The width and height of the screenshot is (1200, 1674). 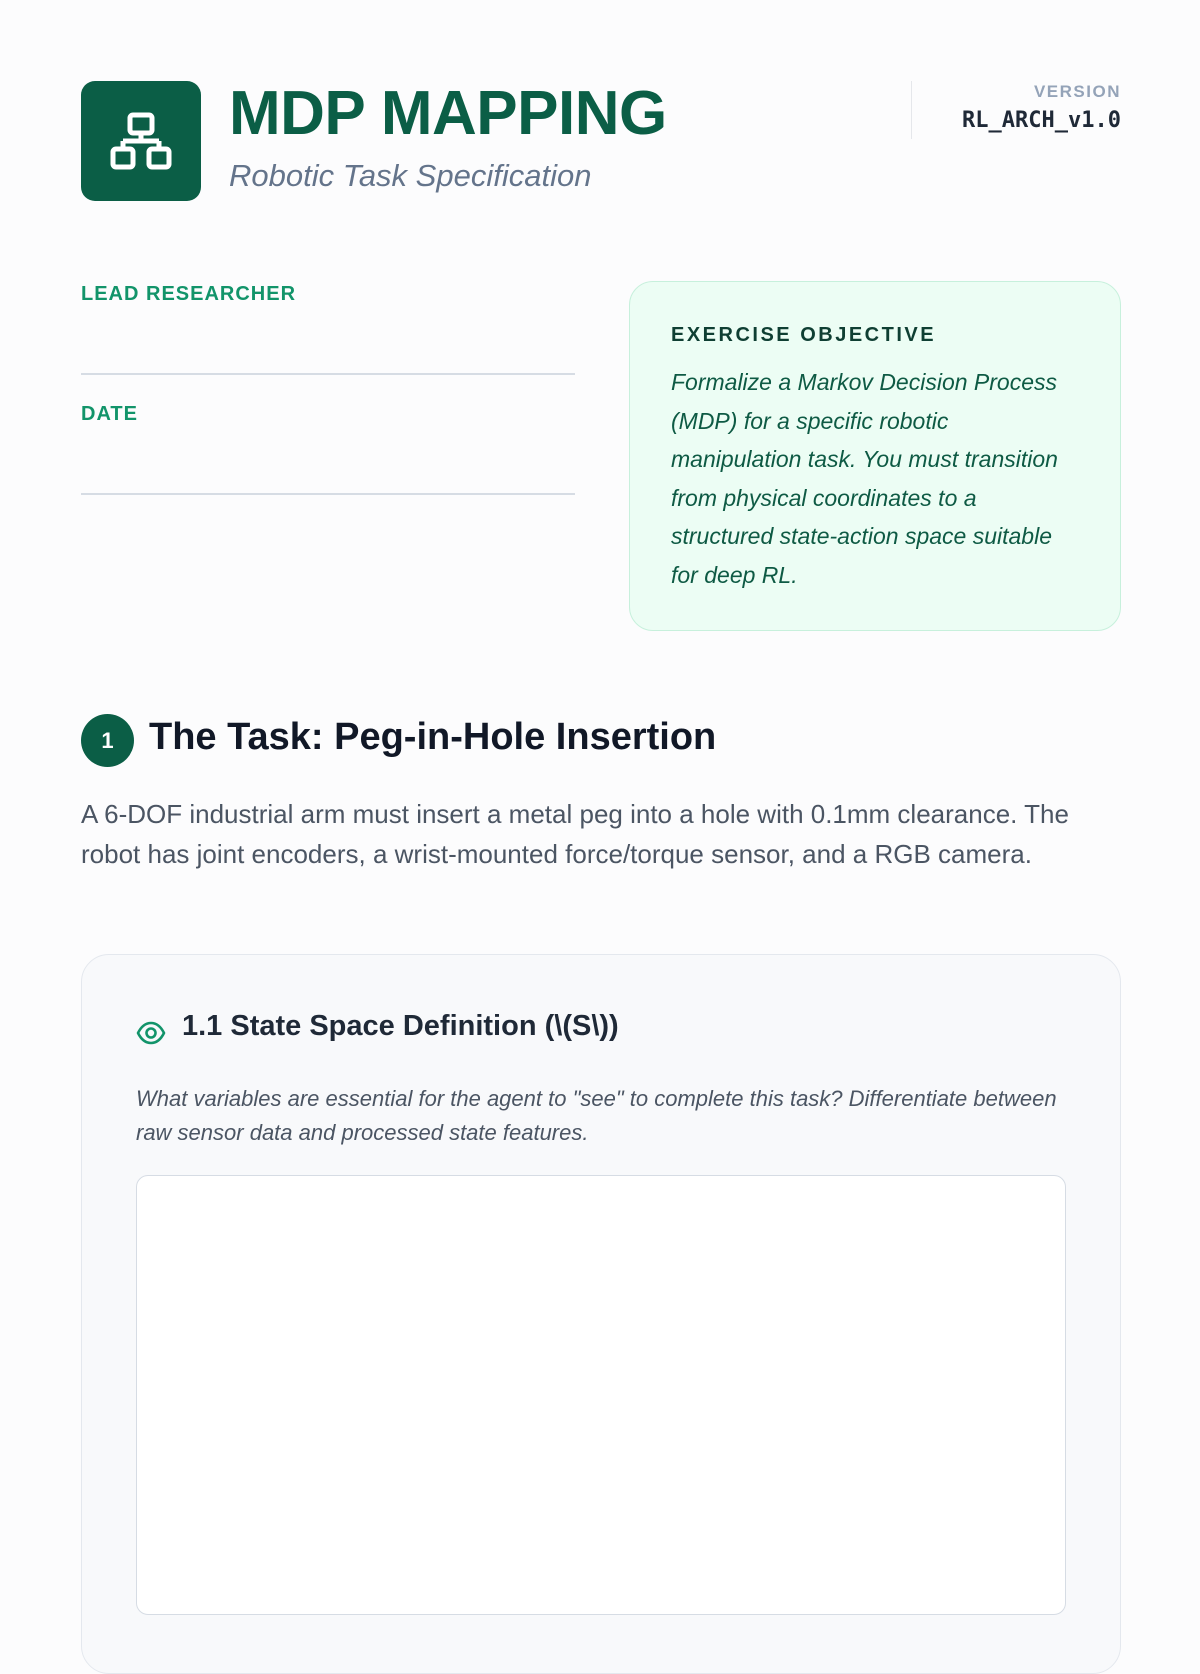 What do you see at coordinates (400, 1026) in the screenshot?
I see `subsection-title: 1.1 State Space Definition (\(S\))` at bounding box center [400, 1026].